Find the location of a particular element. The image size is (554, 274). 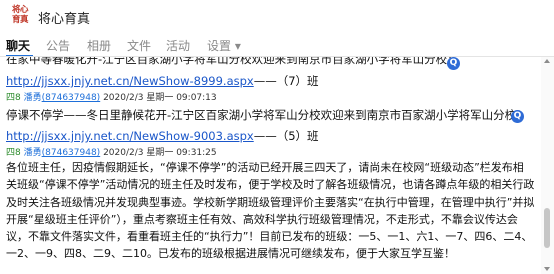

message-timestamp: 2020/2/3 星期一 09:07:13 is located at coordinates (160, 98).